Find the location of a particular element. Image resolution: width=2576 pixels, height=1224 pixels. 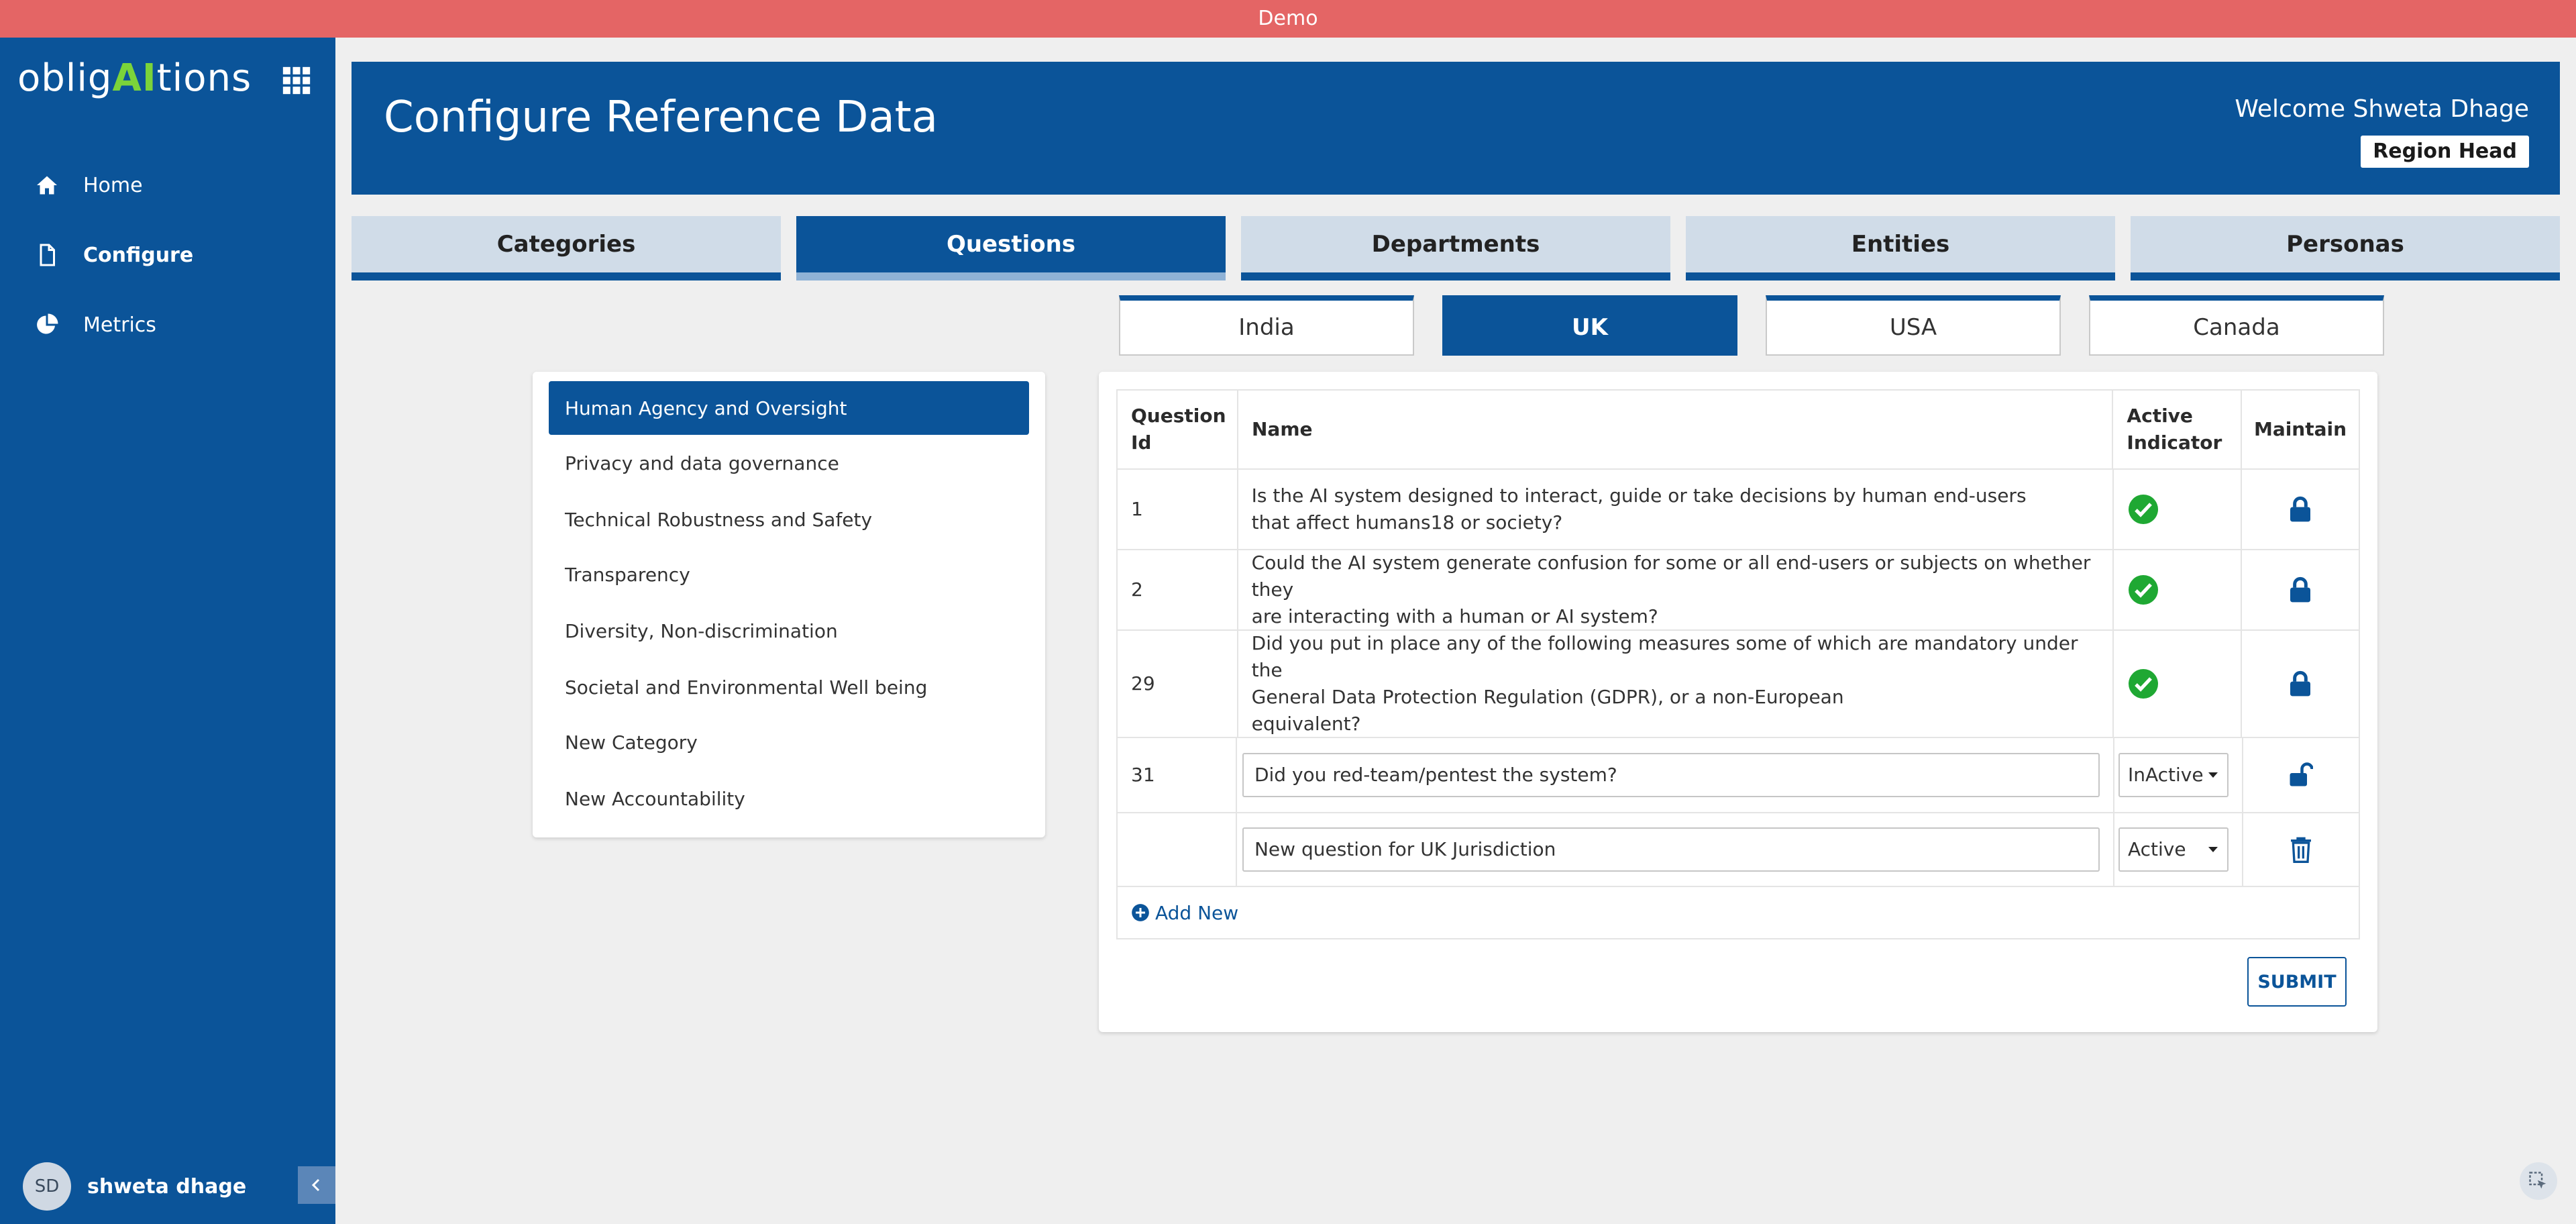

question-id is located at coordinates (1177, 849).